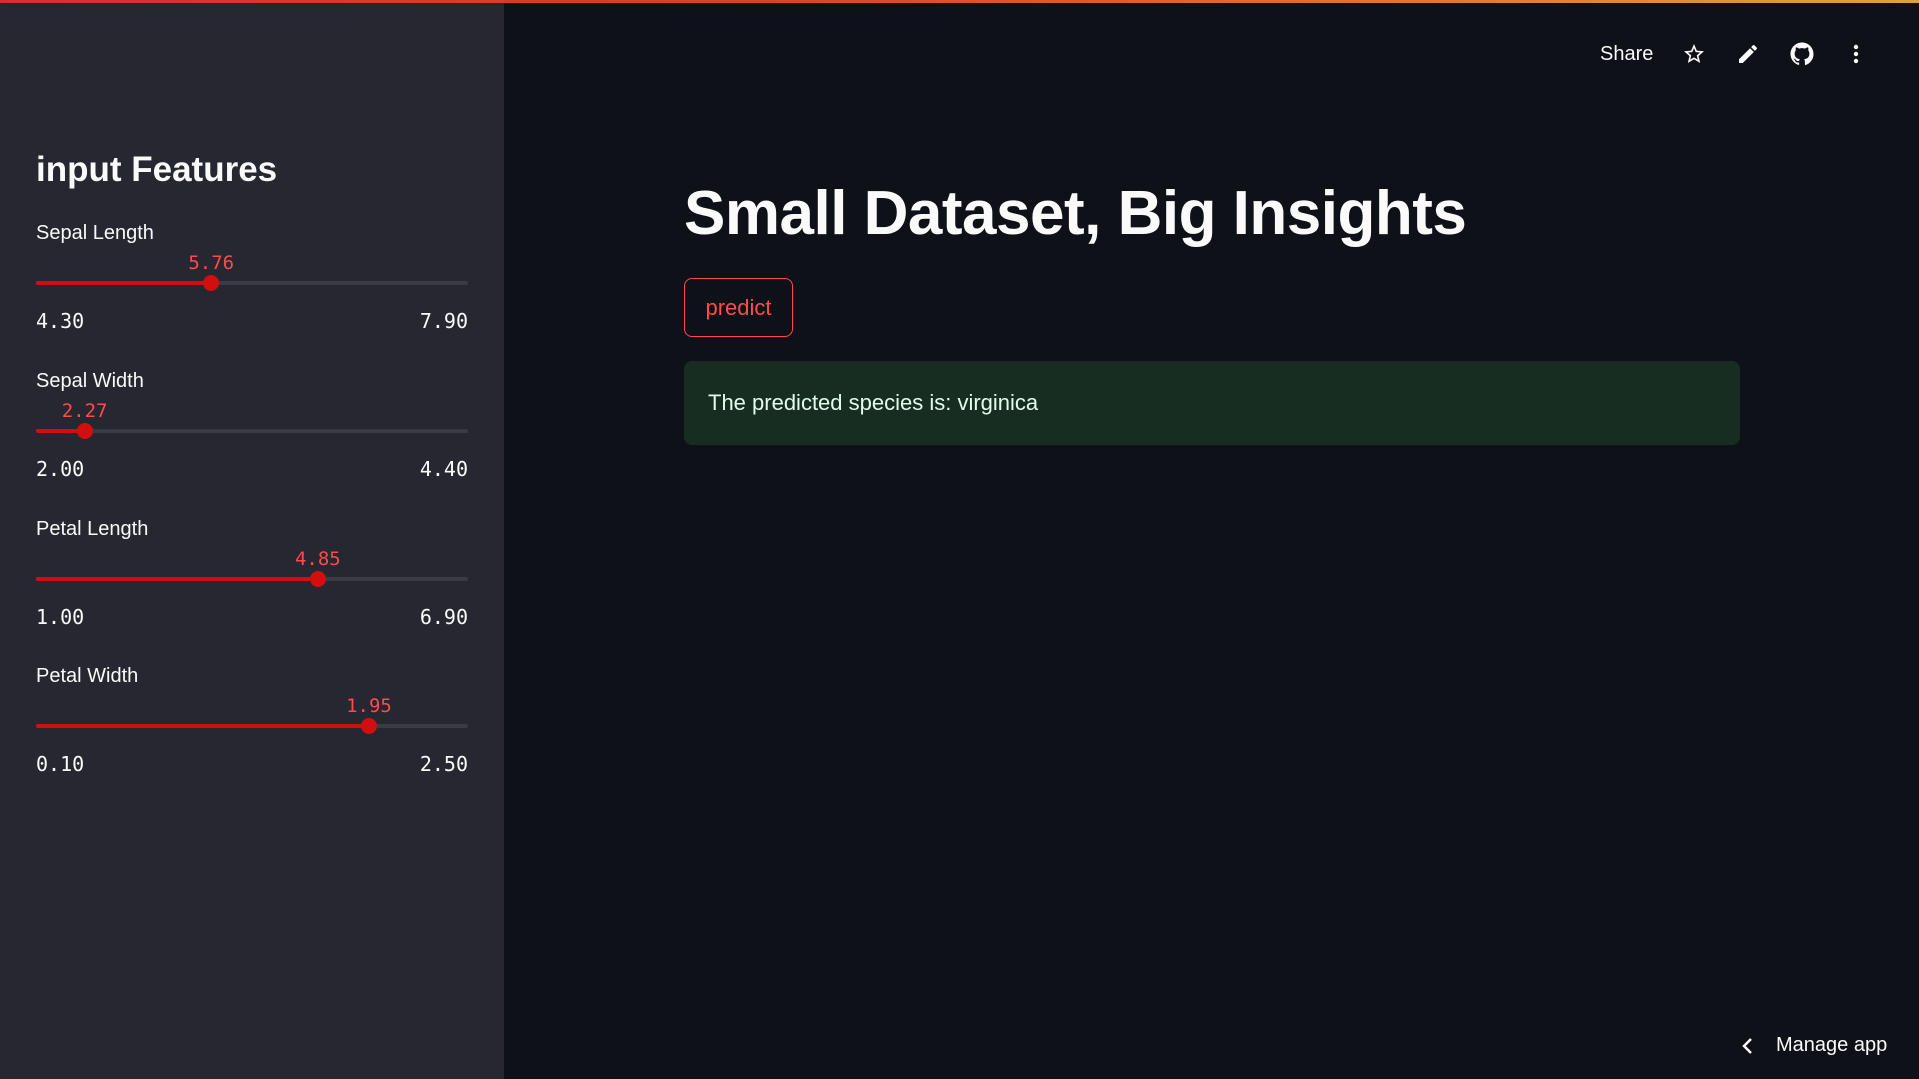 Image resolution: width=1919 pixels, height=1079 pixels. Describe the element at coordinates (1212, 403) in the screenshot. I see `prediction-result-alert: The predicted species is: virginica` at that location.